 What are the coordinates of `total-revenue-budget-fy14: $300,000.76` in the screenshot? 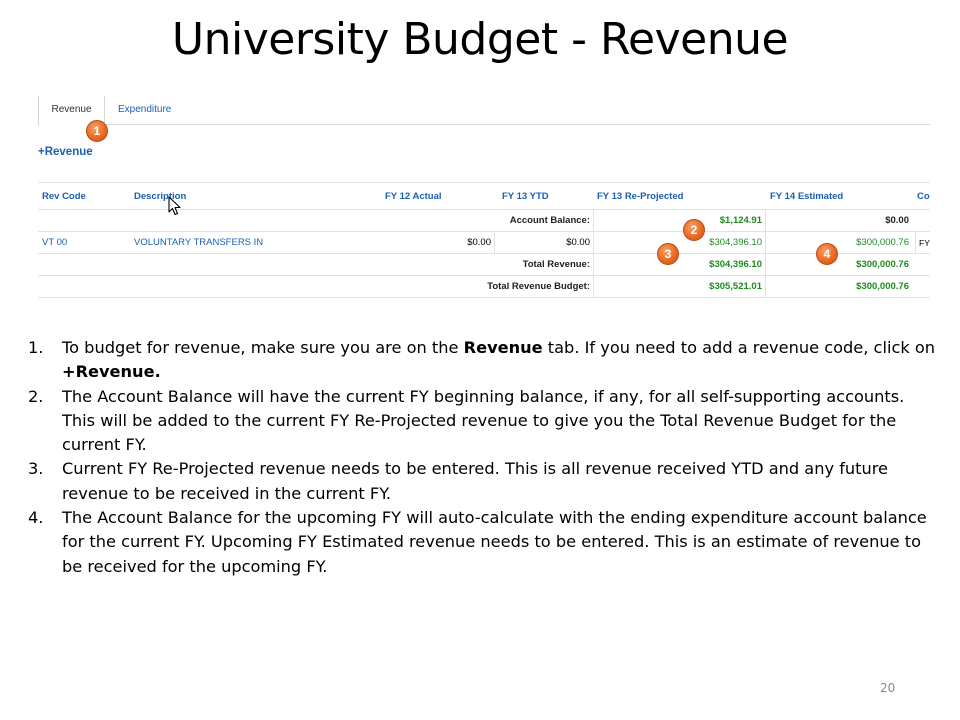 It's located at (838, 286).